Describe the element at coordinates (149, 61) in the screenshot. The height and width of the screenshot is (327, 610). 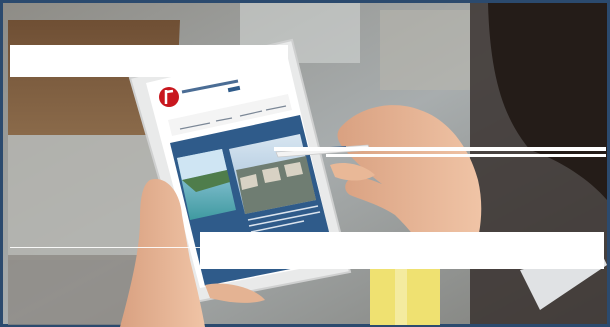
I see `white-overlay-bar-top` at that location.